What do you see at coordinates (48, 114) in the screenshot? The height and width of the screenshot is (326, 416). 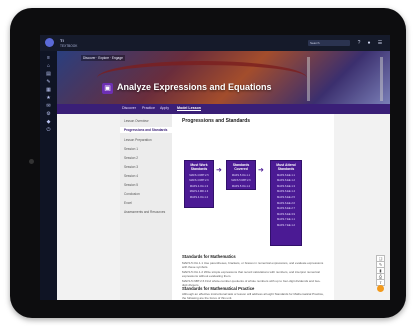 I see `tool-icon: ⚙` at bounding box center [48, 114].